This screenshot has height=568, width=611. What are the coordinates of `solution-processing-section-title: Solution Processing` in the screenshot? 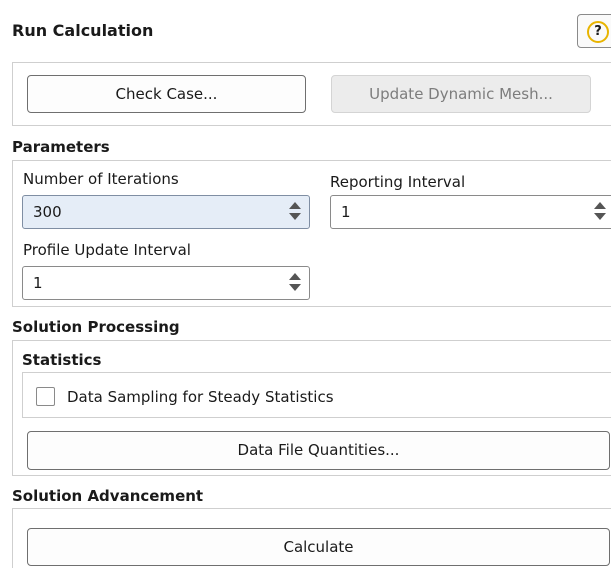 It's located at (96, 327).